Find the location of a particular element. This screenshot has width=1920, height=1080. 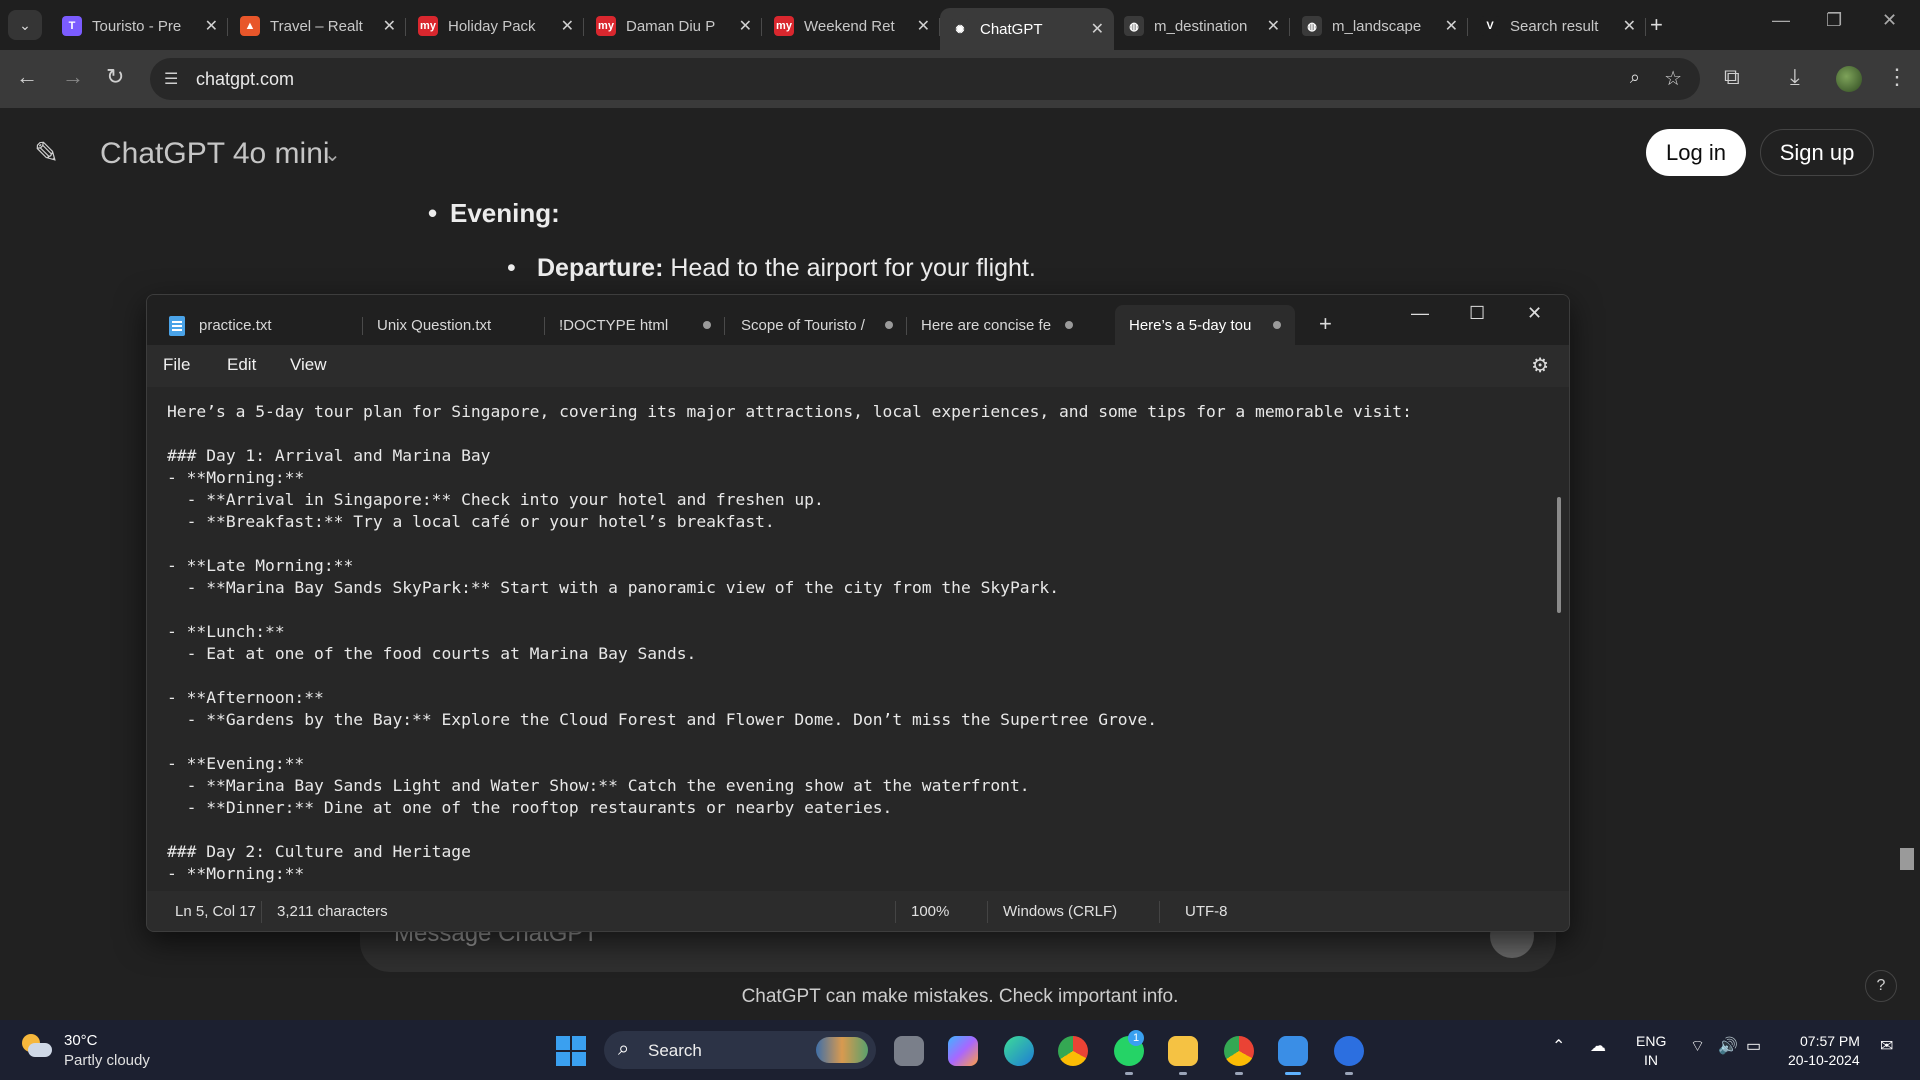

restore-icon: ❐ is located at coordinates (1834, 20).